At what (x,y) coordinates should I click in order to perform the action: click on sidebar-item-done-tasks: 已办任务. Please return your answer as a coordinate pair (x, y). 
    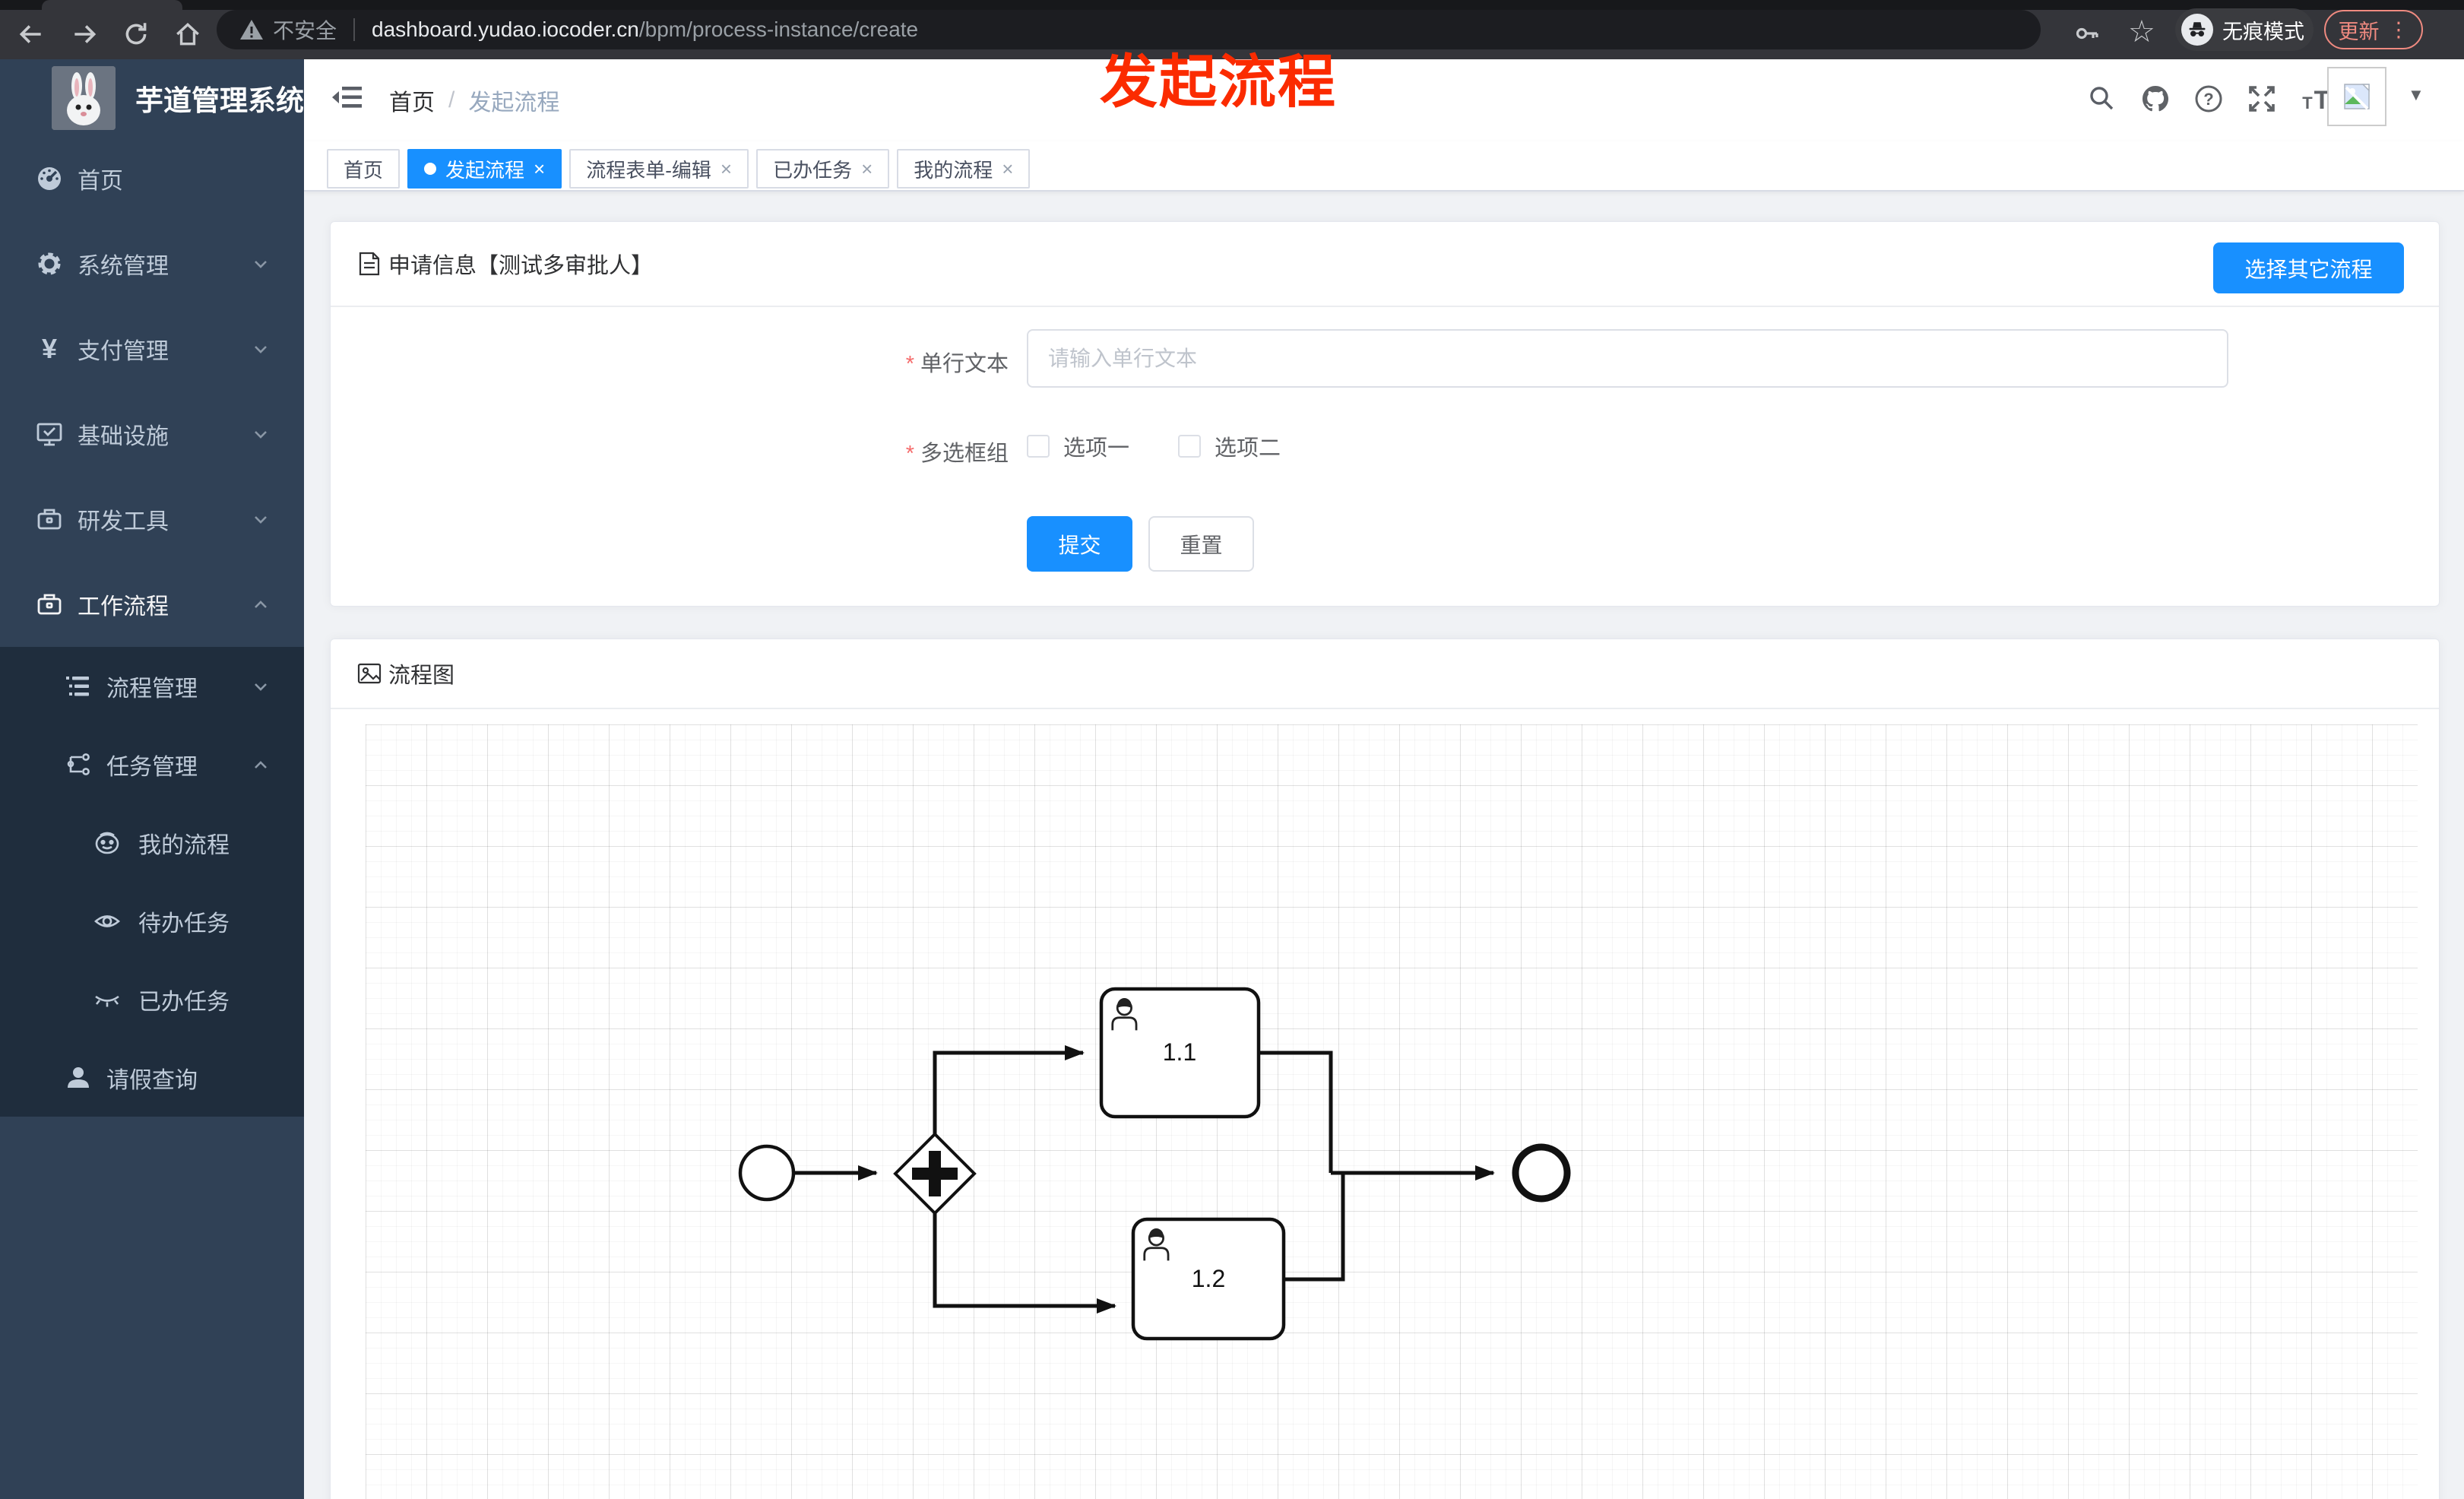
    Looking at the image, I should click on (152, 999).